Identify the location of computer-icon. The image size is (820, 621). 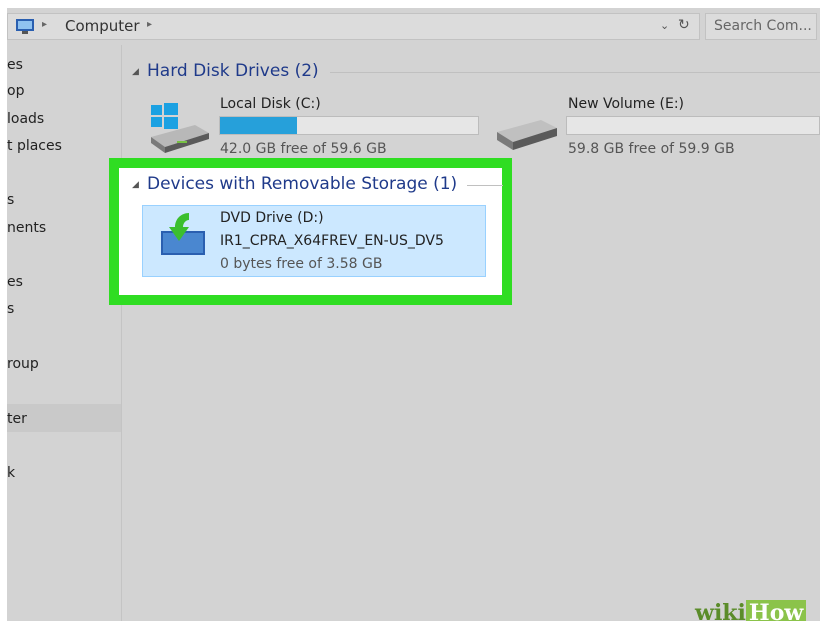
(25, 26).